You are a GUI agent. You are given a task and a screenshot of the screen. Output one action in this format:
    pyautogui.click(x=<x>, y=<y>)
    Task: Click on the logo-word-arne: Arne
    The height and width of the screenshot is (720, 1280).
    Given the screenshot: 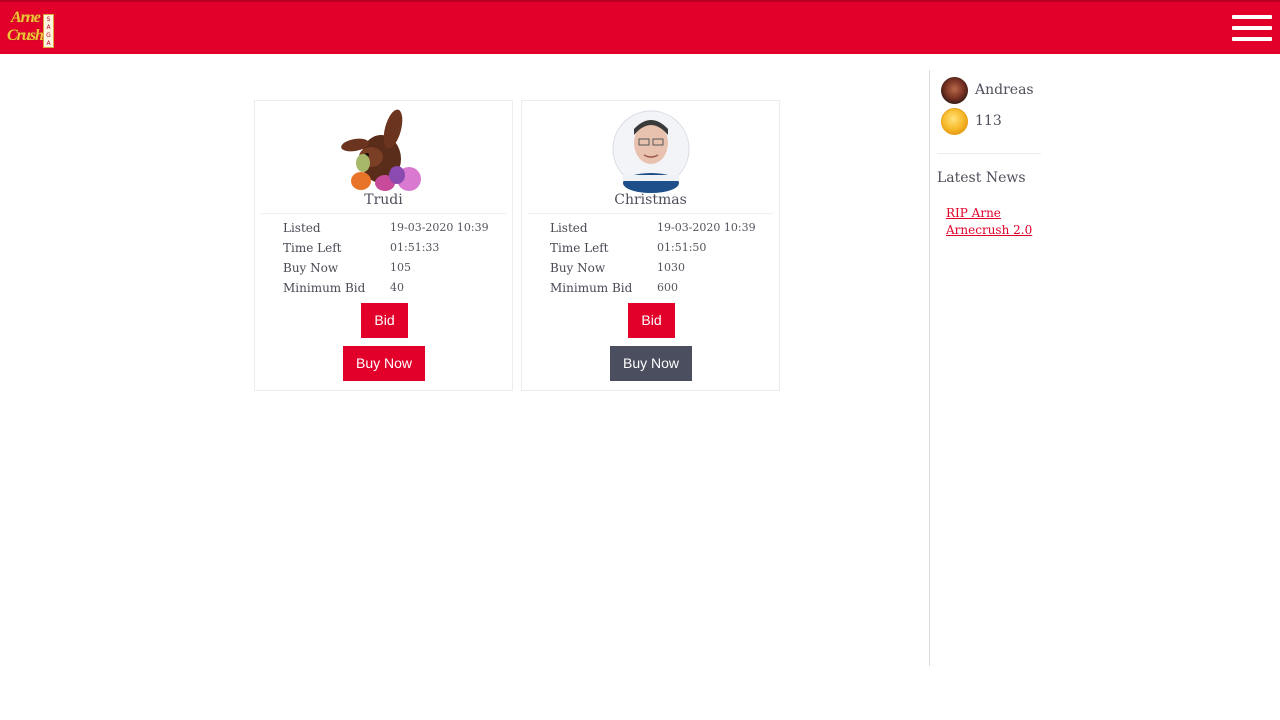 What is the action you would take?
    pyautogui.click(x=26, y=17)
    